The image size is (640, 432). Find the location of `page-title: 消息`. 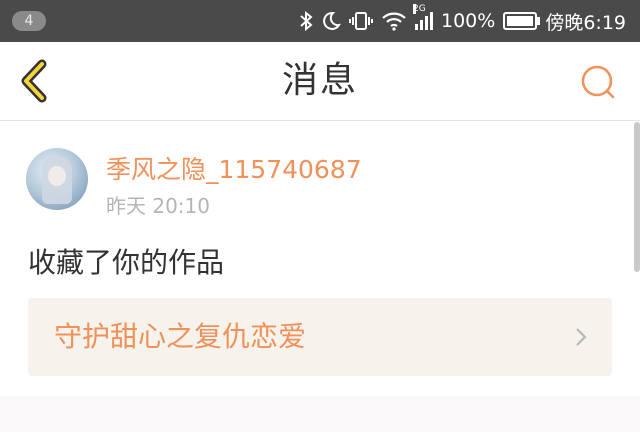

page-title: 消息 is located at coordinates (319, 80).